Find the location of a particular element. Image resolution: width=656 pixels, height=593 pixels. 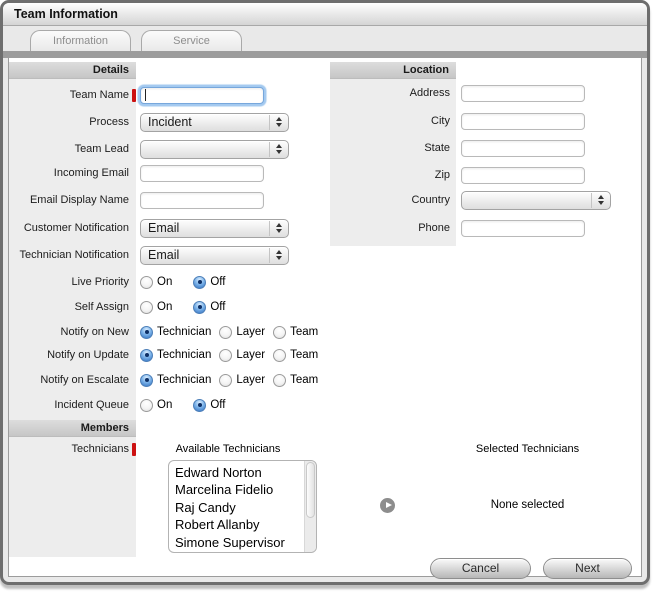

address-label: Address is located at coordinates (429, 93).